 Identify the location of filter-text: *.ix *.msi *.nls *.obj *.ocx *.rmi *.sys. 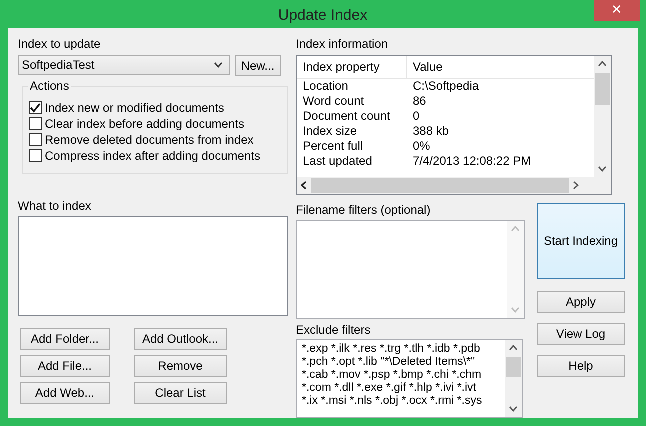
(393, 401).